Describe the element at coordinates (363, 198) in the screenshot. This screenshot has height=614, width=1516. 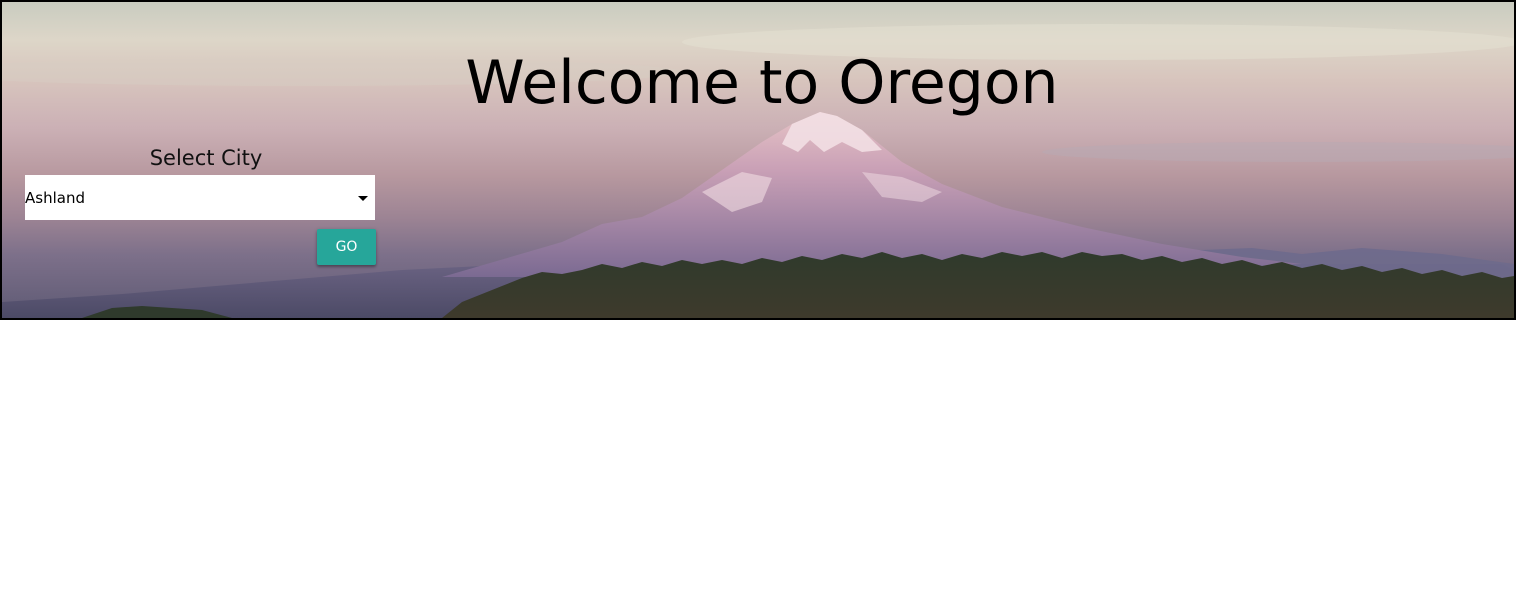
I see `caret-down-icon` at that location.